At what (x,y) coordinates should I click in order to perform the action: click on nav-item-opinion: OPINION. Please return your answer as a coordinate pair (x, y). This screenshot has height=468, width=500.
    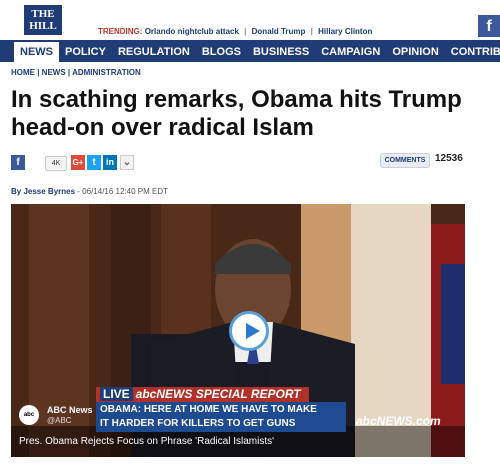
    Looking at the image, I should click on (415, 51).